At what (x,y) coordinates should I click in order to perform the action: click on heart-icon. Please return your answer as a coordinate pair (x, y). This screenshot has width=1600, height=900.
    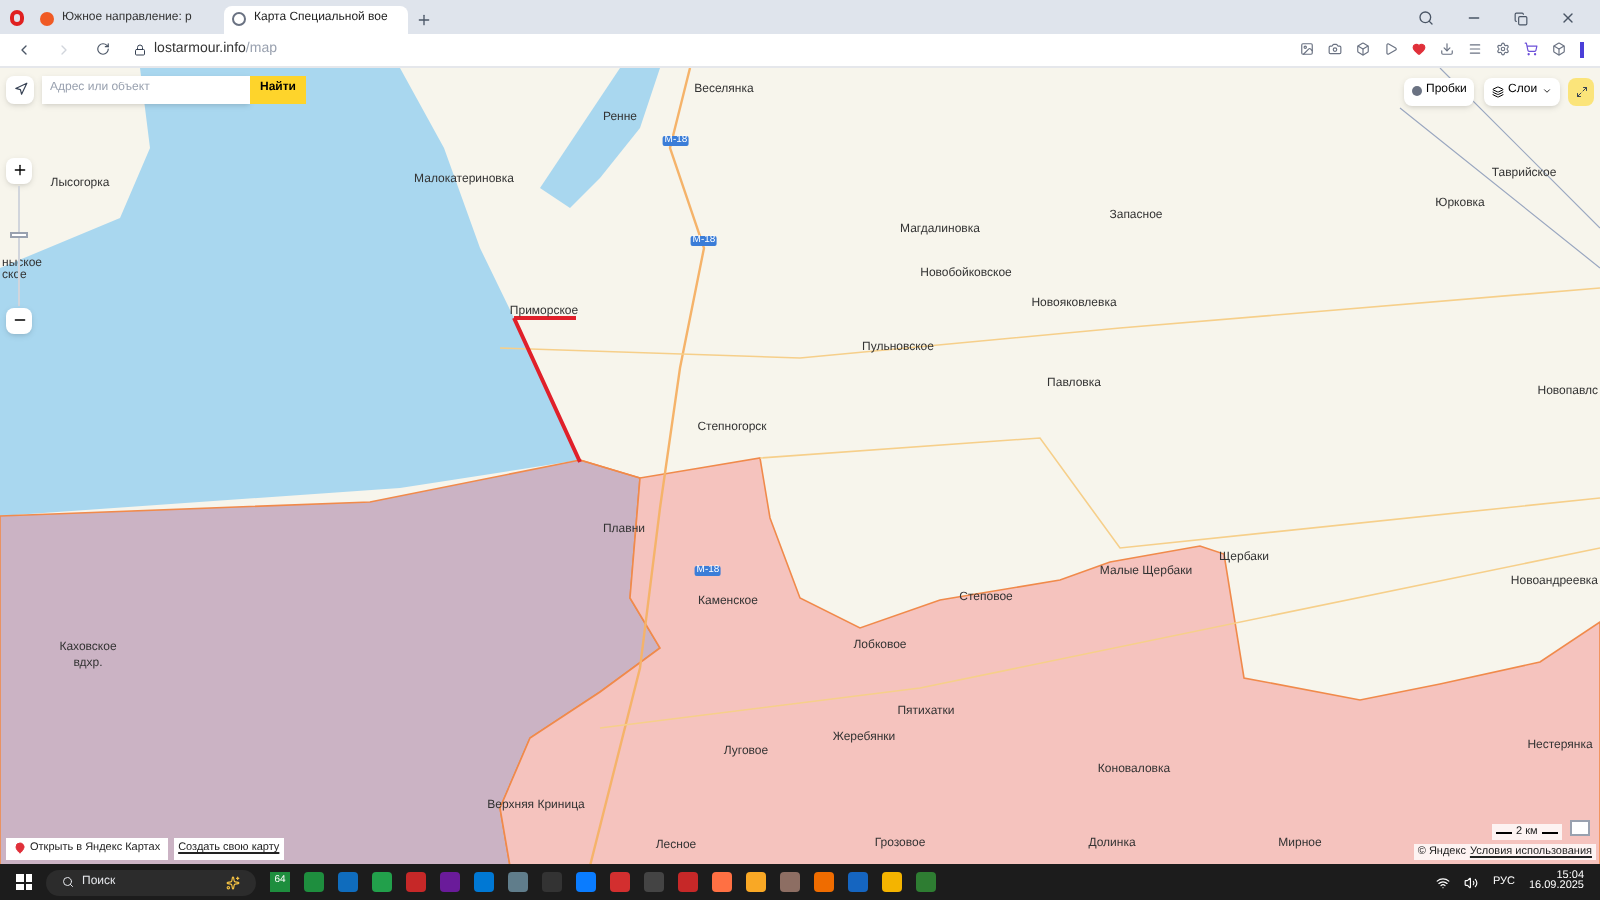
    Looking at the image, I should click on (1419, 49).